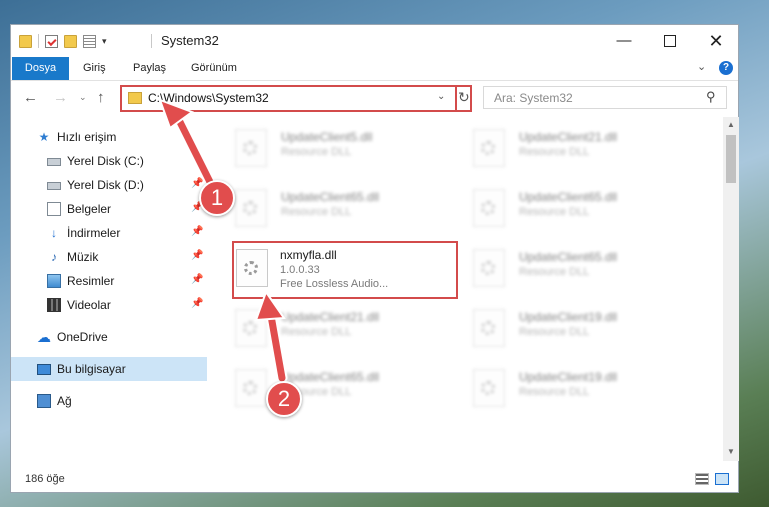  I want to click on tiles-view-icon, so click(722, 479).